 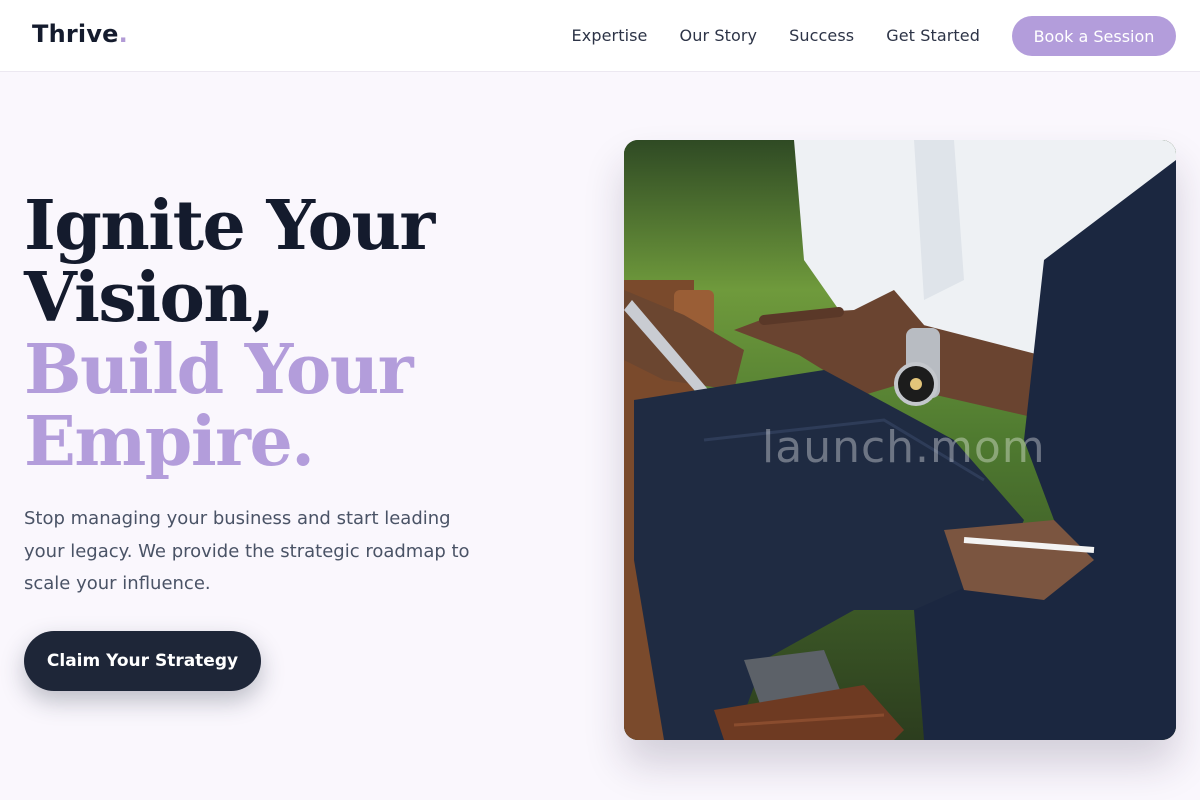 What do you see at coordinates (821, 35) in the screenshot?
I see `nav-link-success: Success` at bounding box center [821, 35].